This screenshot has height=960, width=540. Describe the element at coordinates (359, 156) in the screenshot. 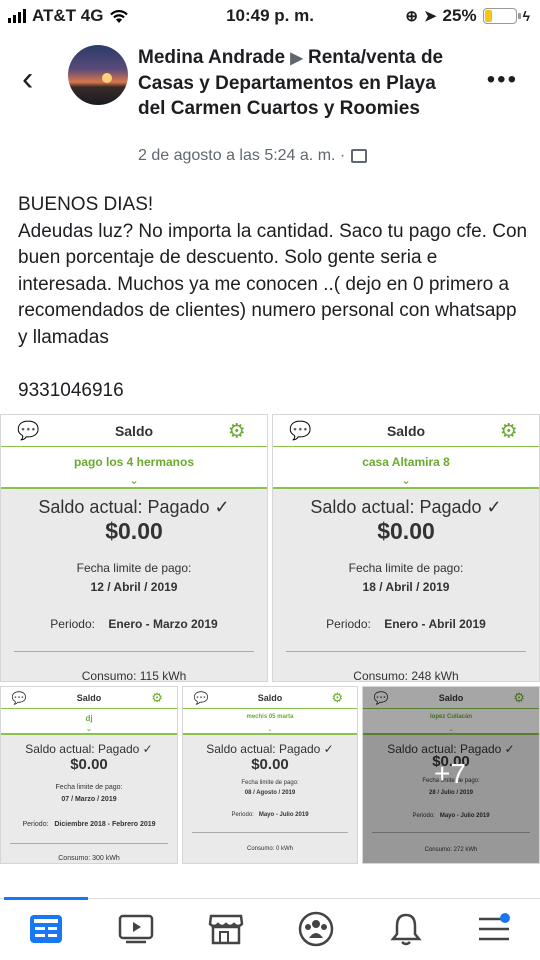

I see `photo-album-icon` at that location.